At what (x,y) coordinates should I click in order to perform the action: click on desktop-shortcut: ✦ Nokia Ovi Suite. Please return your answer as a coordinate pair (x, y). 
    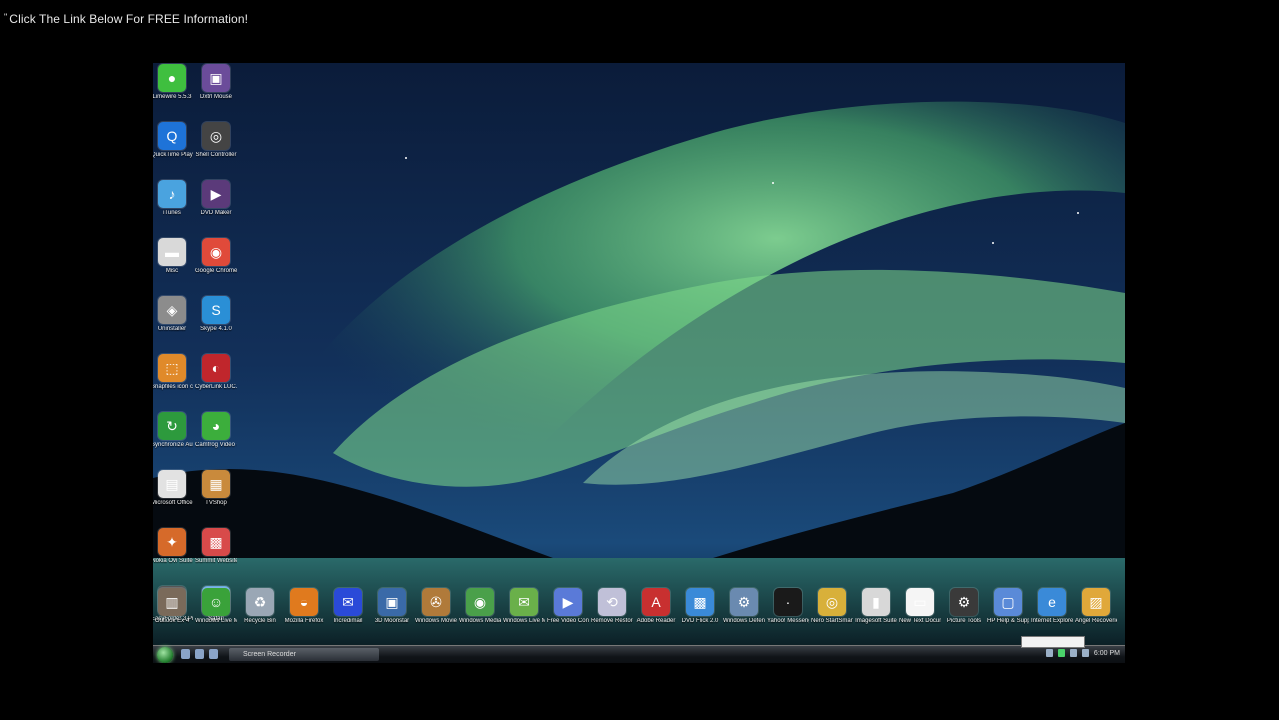
    Looking at the image, I should click on (173, 546).